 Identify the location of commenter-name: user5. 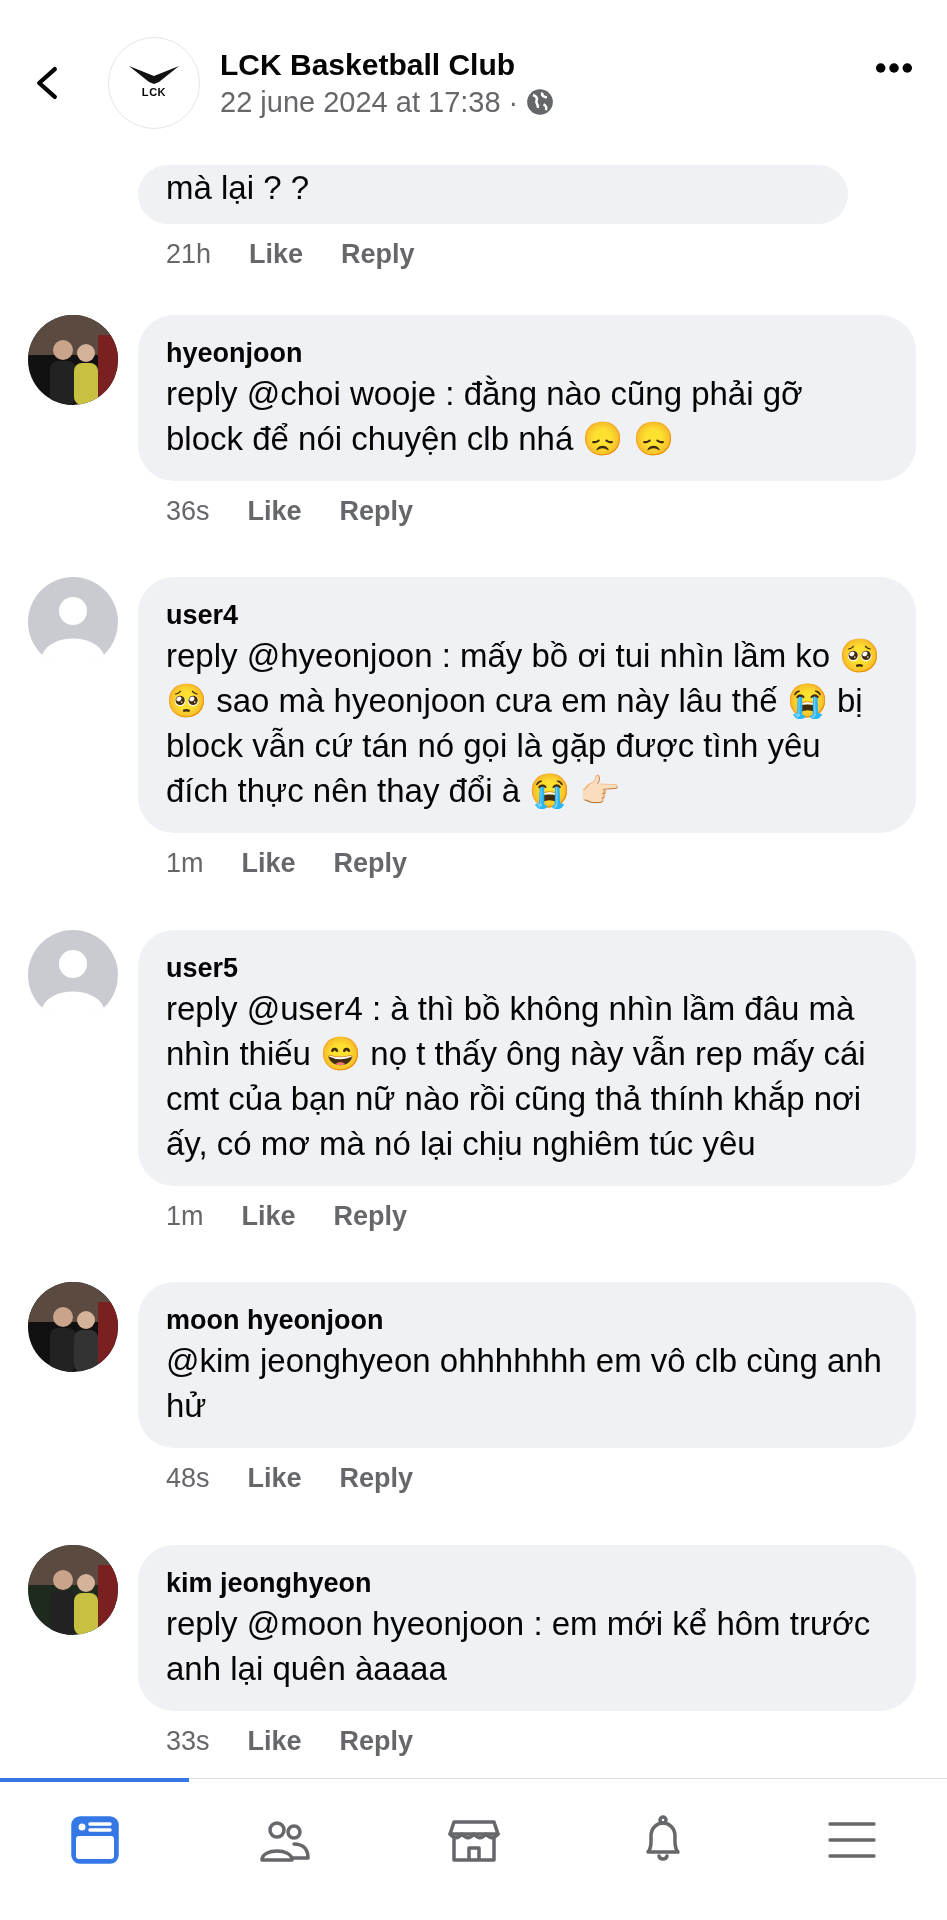
(527, 967).